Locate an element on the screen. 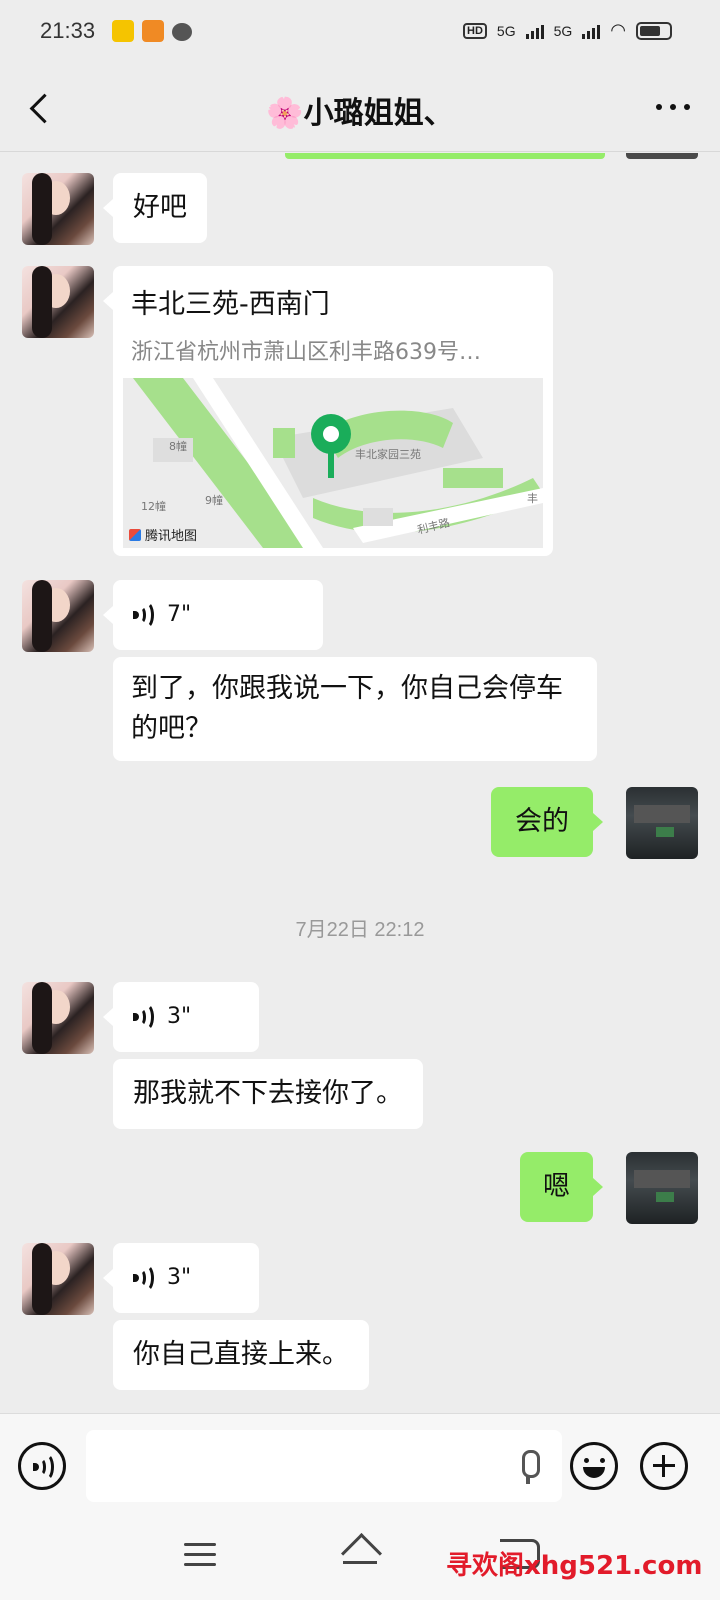  message-icon is located at coordinates (182, 32).